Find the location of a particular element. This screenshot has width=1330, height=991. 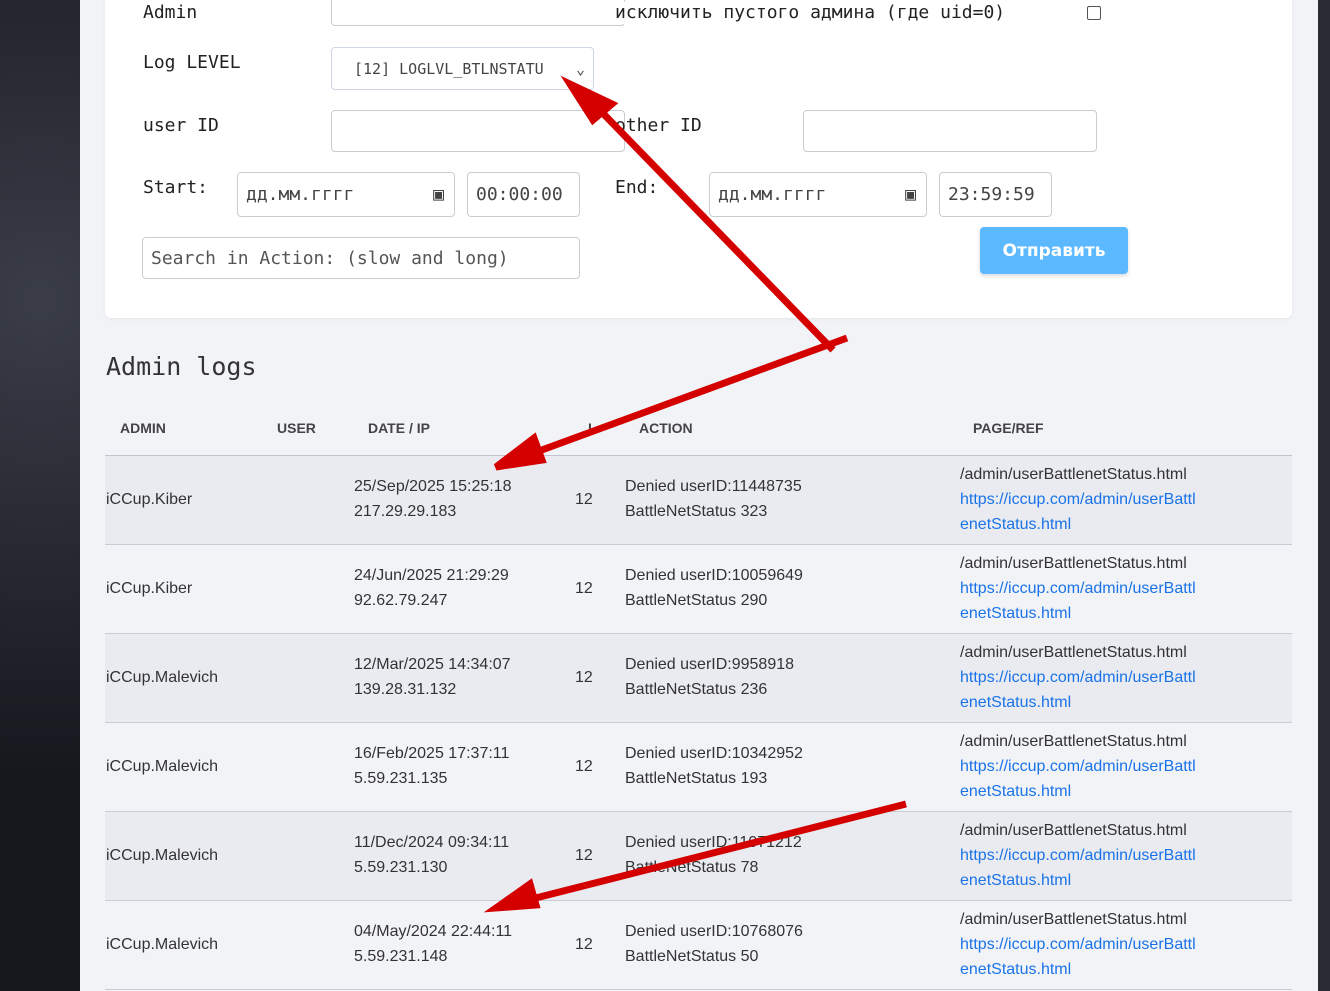

action-line: Denied userID:10059649 is located at coordinates (714, 575).